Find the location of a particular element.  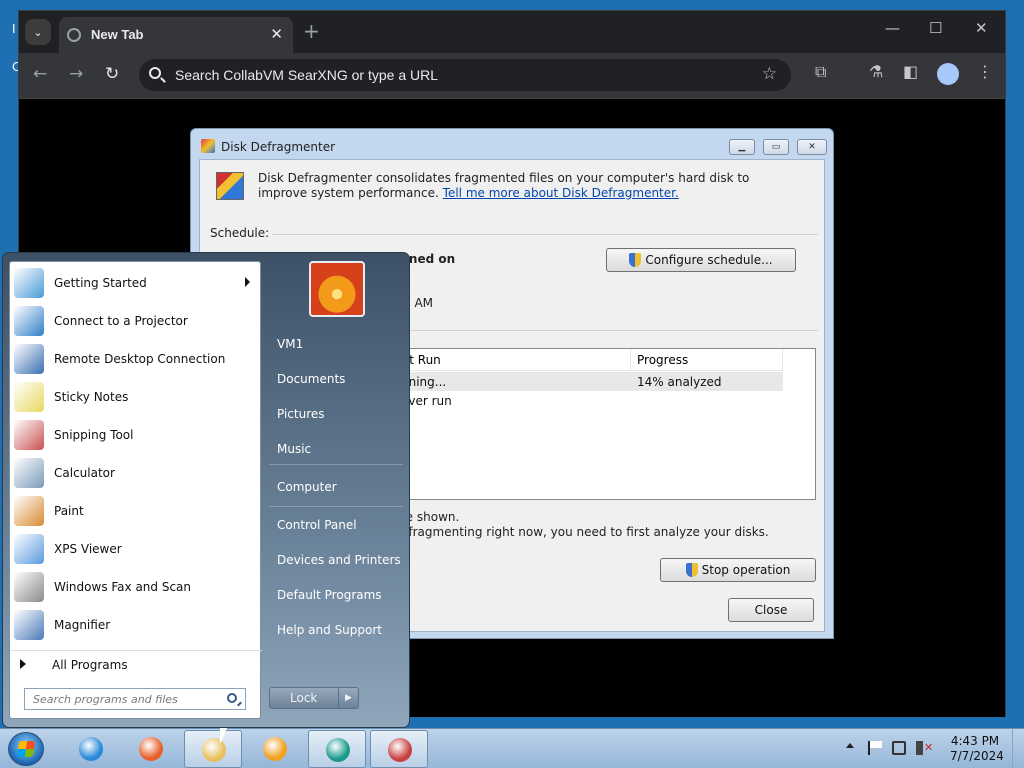

menu-icon: ⋮ is located at coordinates (985, 71).